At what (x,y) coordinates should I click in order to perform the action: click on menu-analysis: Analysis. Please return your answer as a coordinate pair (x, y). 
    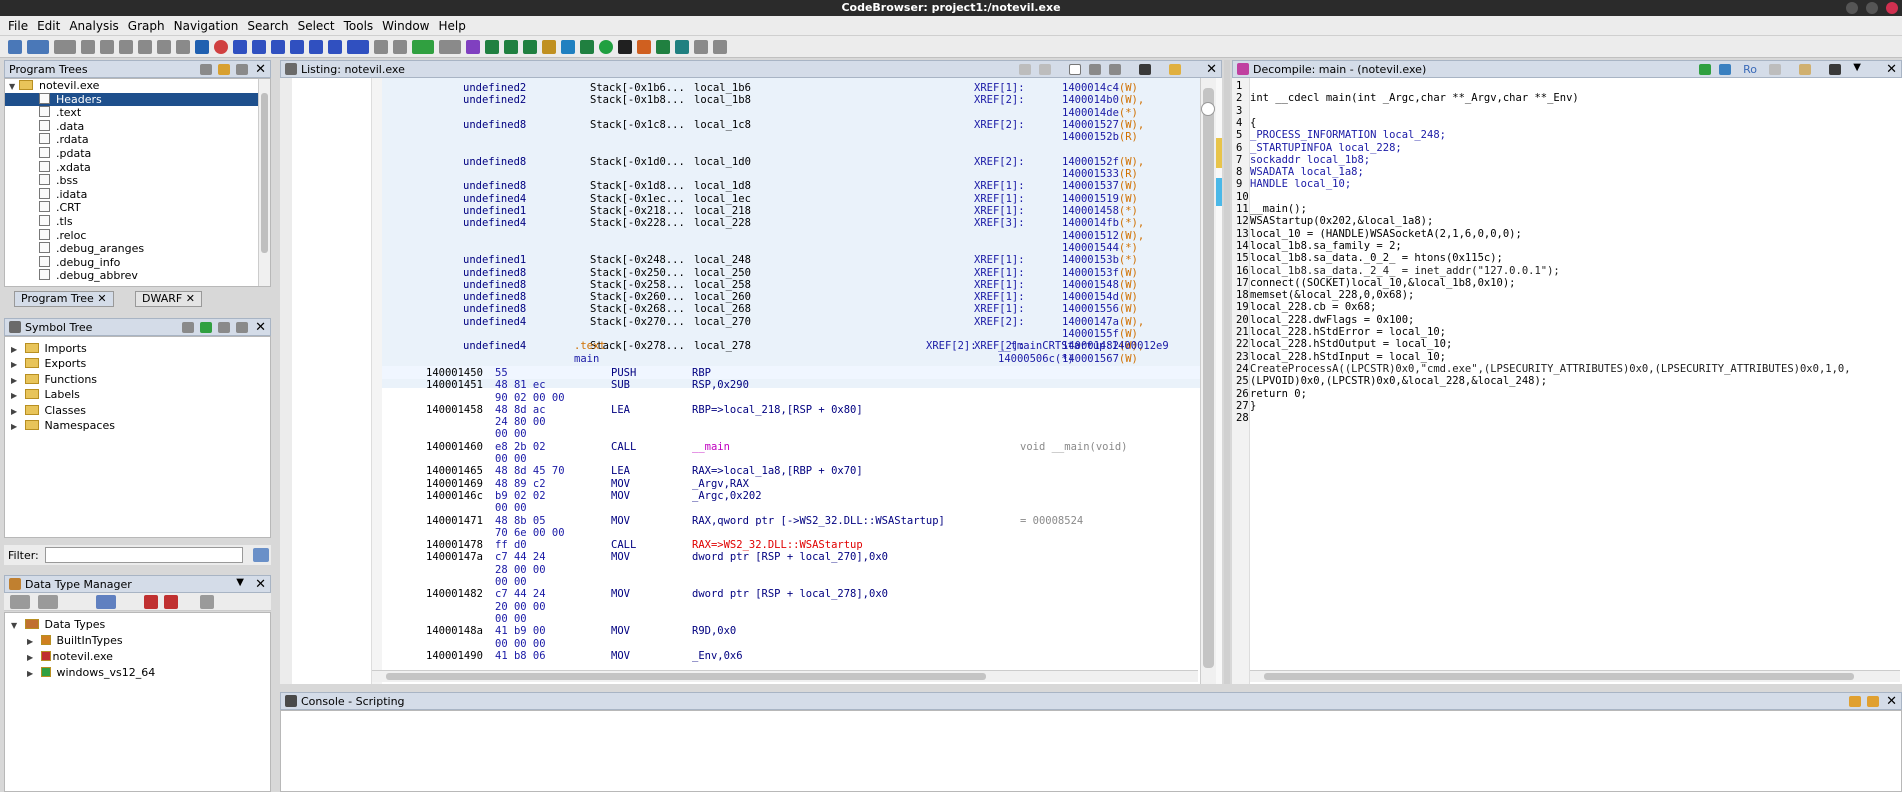
    Looking at the image, I should click on (93, 26).